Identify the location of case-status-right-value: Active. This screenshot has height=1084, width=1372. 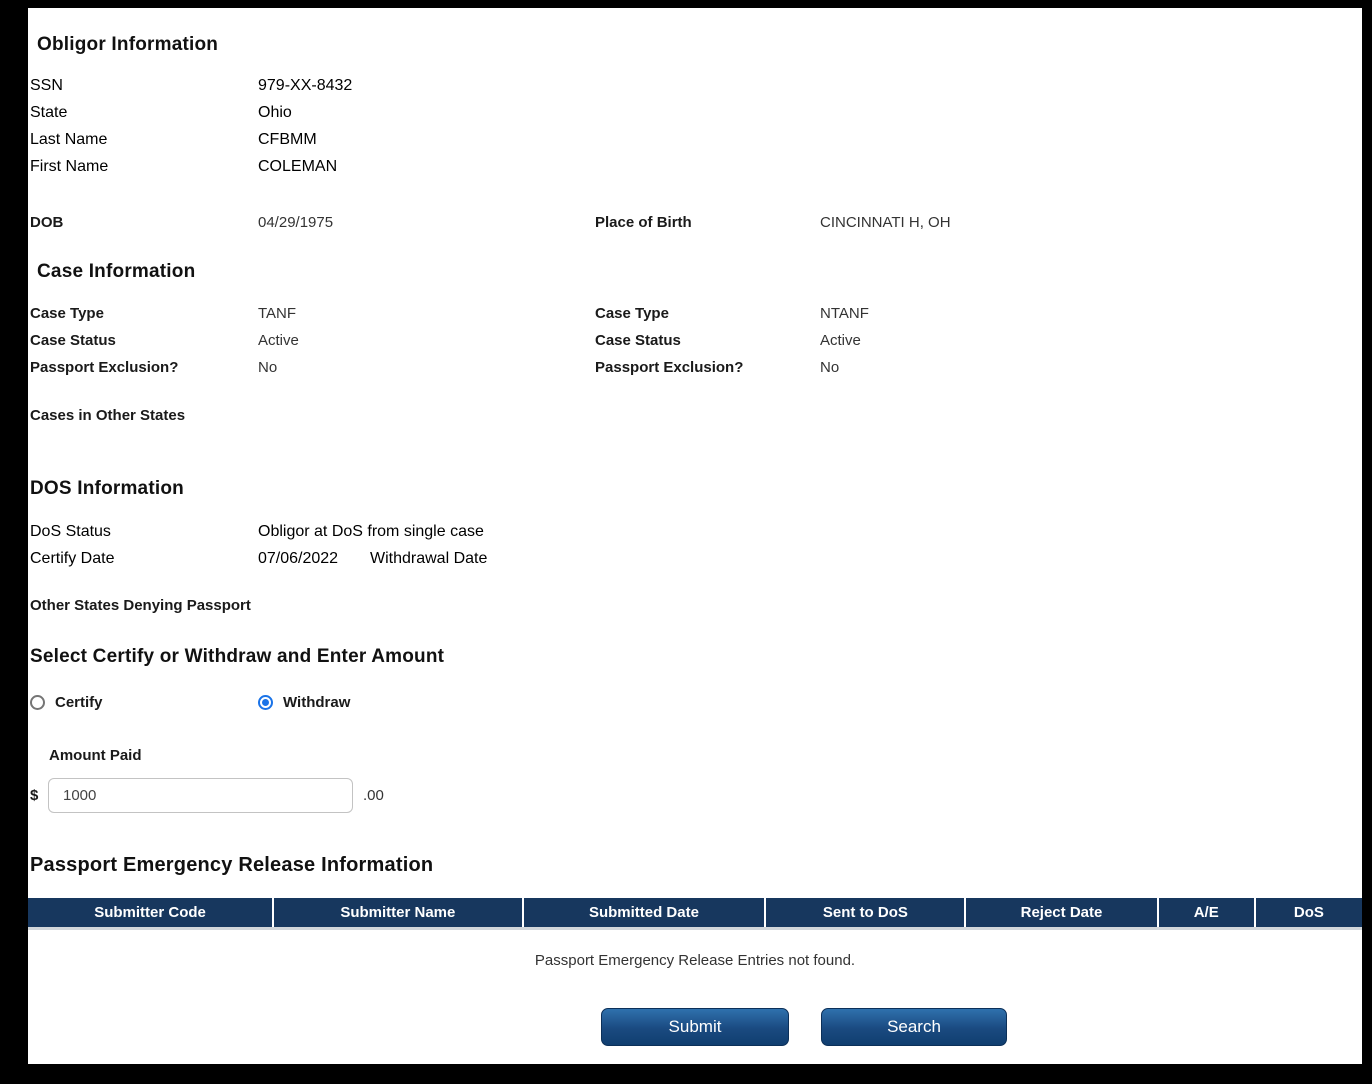
(840, 340).